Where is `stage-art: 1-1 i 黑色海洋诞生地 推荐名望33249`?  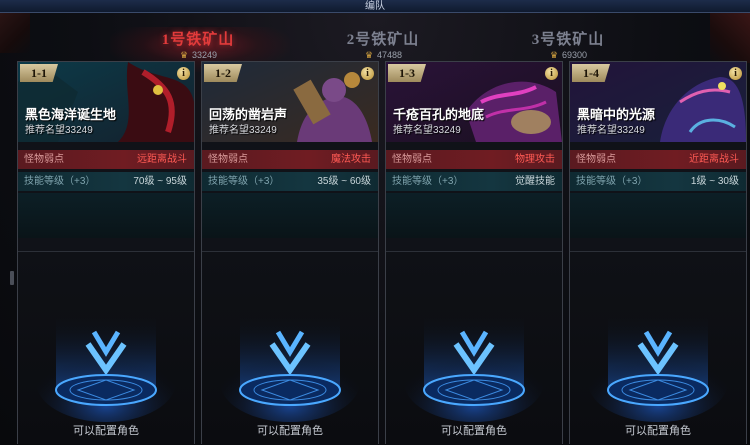 stage-art: 1-1 i 黑色海洋诞生地 推荐名望33249 is located at coordinates (106, 102).